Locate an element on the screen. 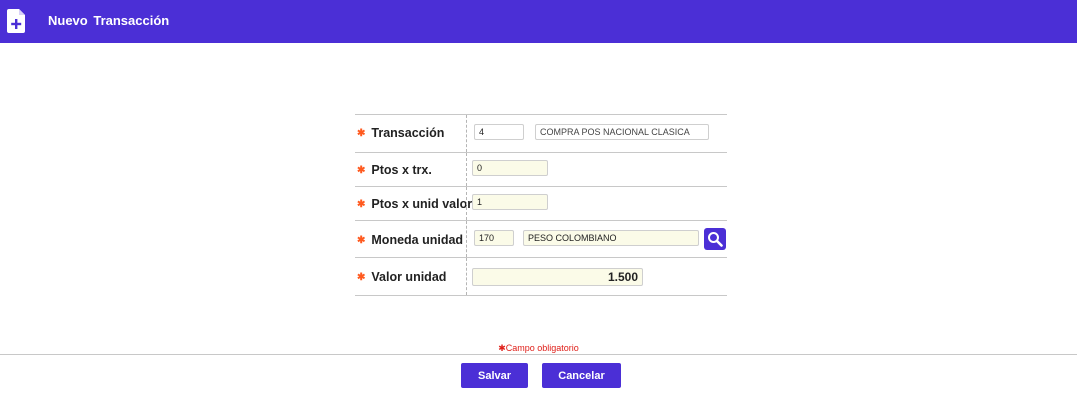 The height and width of the screenshot is (406, 1077). save-button: Salvar is located at coordinates (494, 375).